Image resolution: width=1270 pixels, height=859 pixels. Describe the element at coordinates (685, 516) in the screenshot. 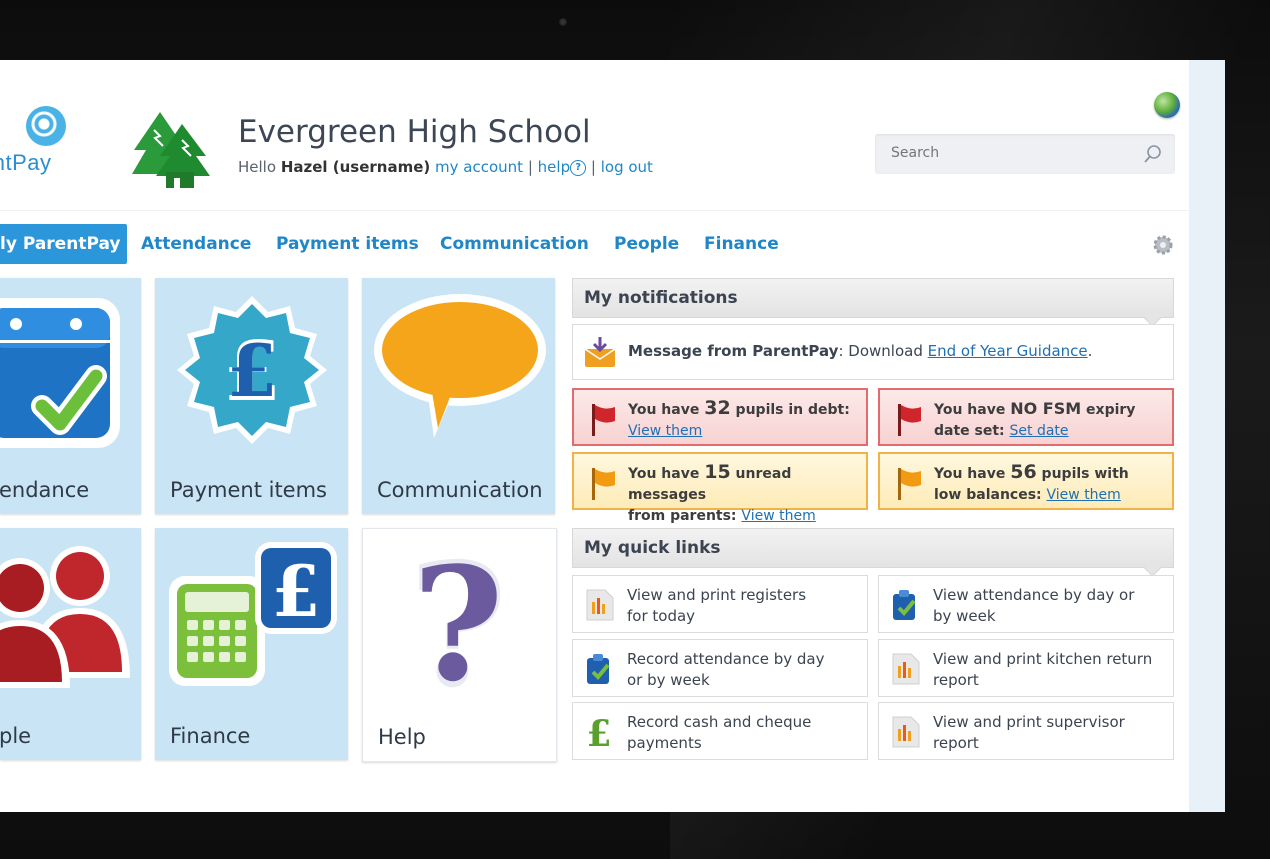

I see `alert-line2: from parents:` at that location.